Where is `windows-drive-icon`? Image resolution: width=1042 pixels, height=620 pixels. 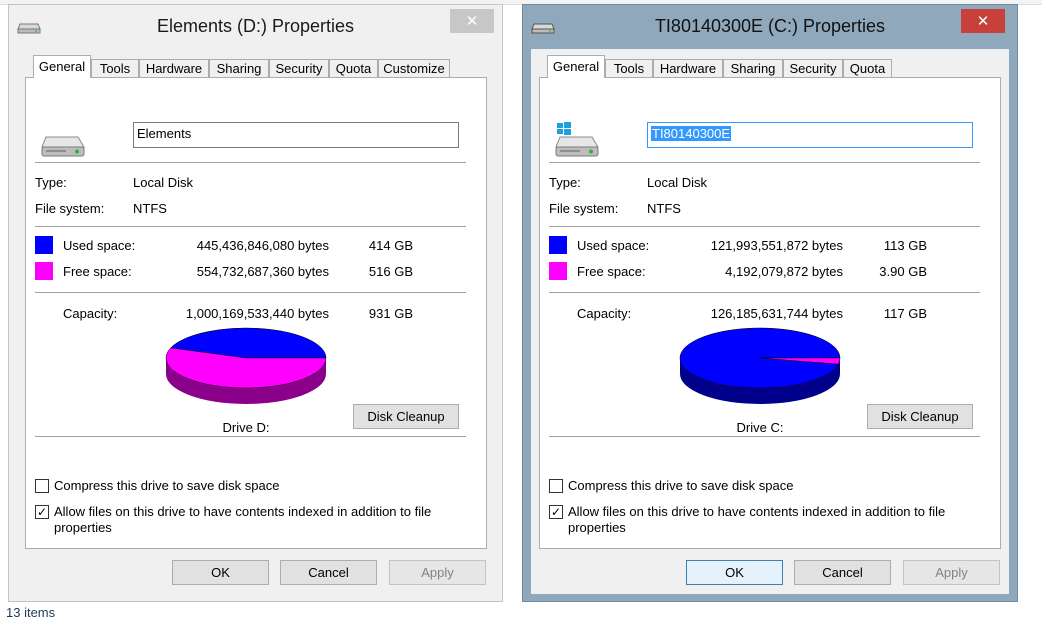 windows-drive-icon is located at coordinates (577, 139).